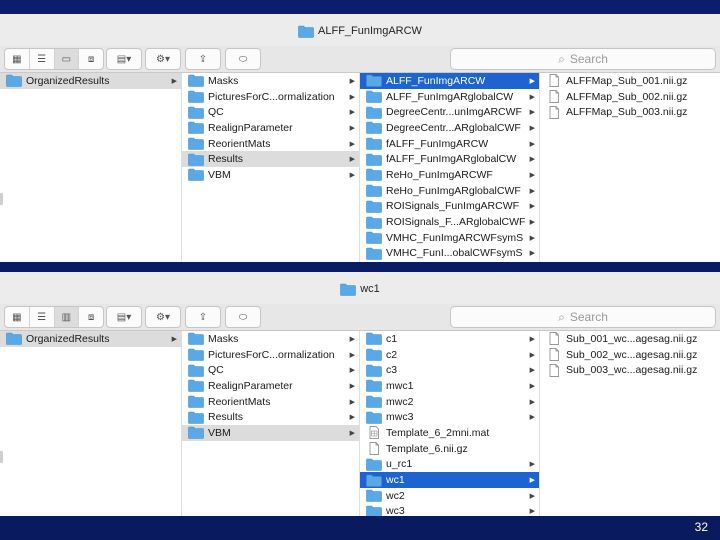 This screenshot has height=540, width=720. Describe the element at coordinates (449, 496) in the screenshot. I see `folder-item-wc2: wc2 ▶` at that location.